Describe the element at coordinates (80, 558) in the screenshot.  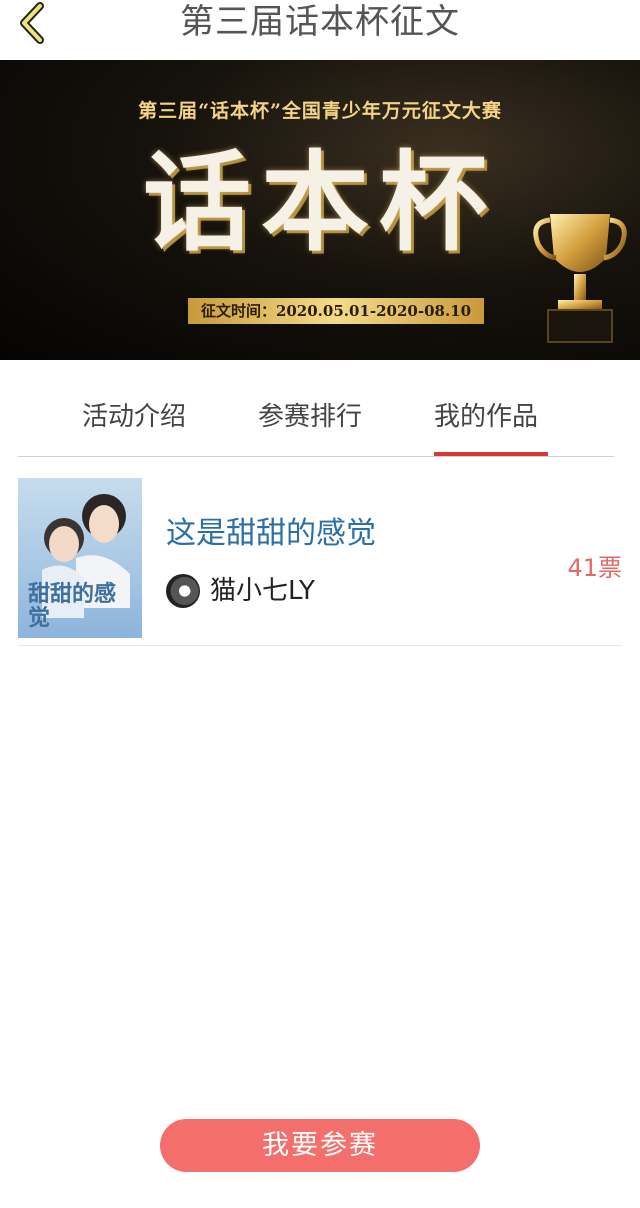
I see `work-cover-image: 甜甜的感觉` at that location.